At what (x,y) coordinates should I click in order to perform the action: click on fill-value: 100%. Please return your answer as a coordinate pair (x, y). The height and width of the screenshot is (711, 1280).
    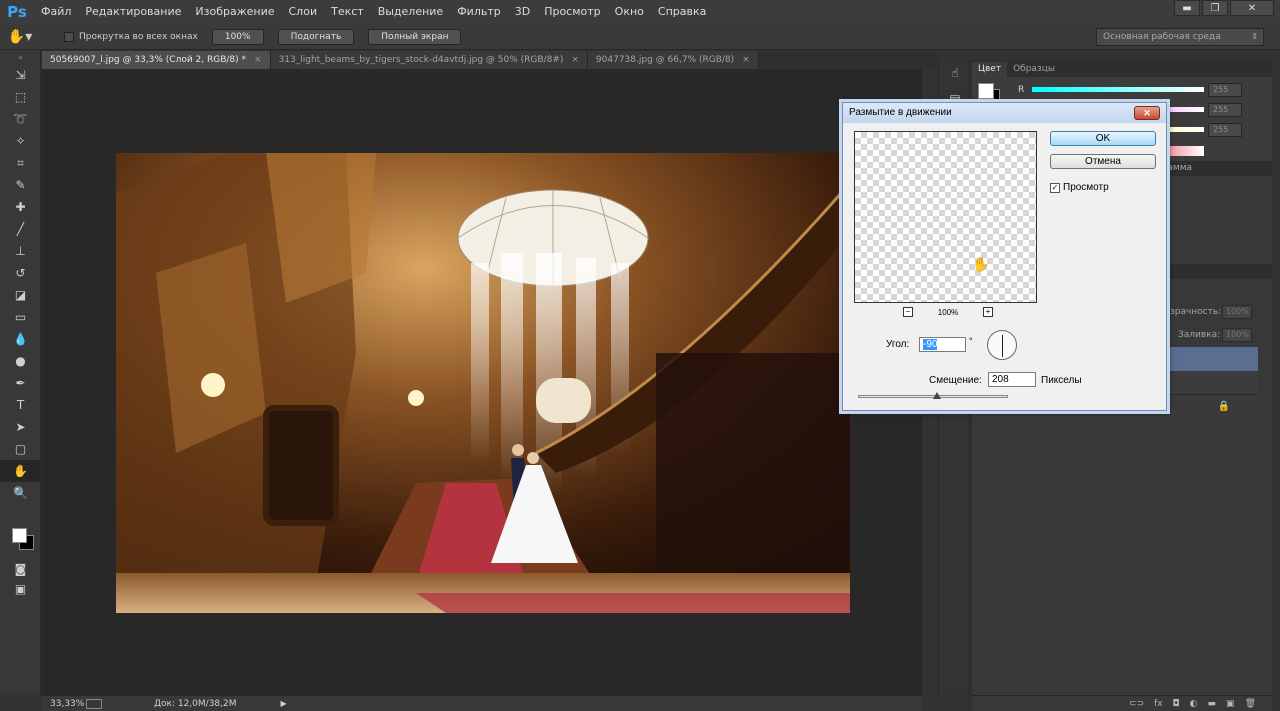
    Looking at the image, I should click on (1237, 335).